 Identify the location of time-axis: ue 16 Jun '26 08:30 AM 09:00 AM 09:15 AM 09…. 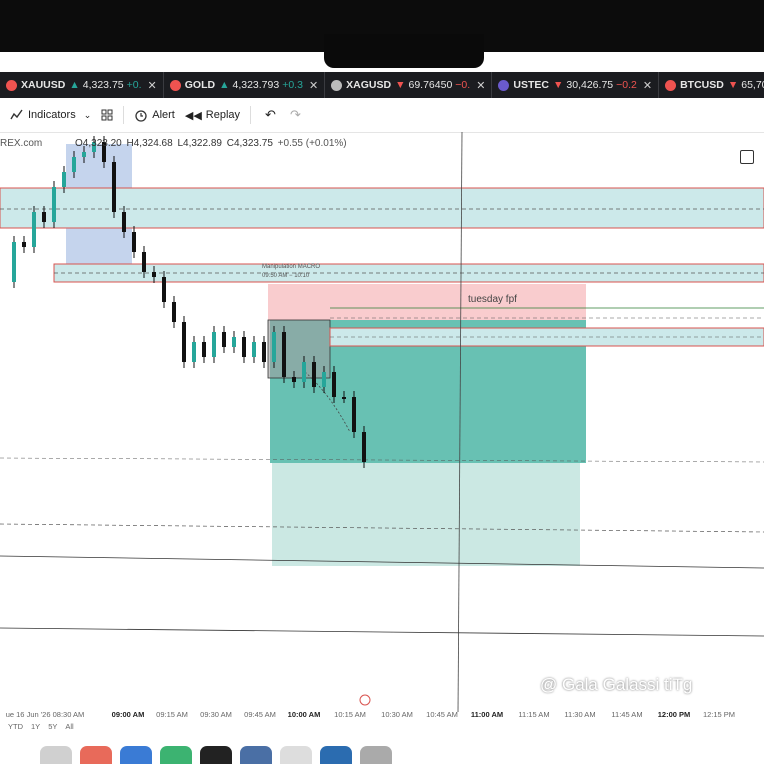
(382, 715).